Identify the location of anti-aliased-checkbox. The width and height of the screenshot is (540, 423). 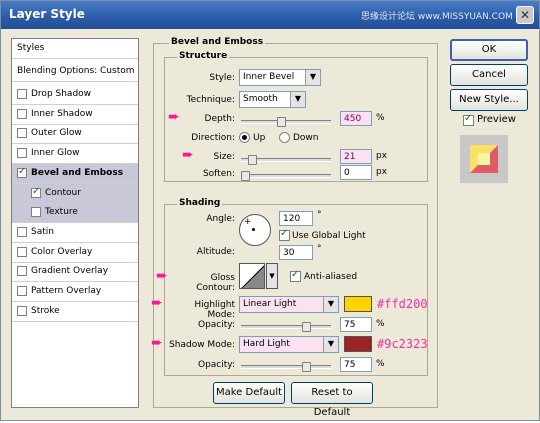
(295, 275).